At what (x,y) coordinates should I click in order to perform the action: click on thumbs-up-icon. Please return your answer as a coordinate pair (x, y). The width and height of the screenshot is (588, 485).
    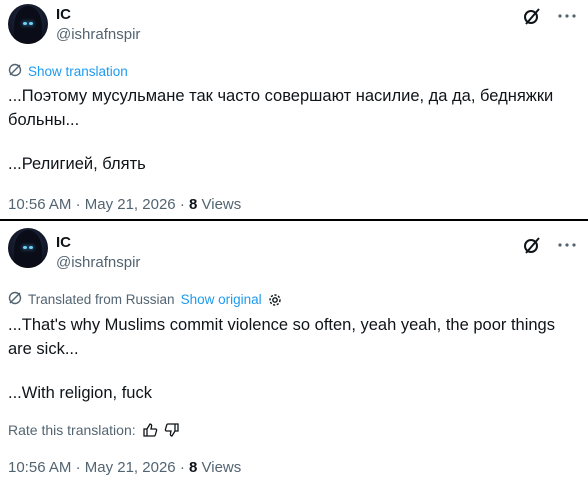
    Looking at the image, I should click on (150, 430).